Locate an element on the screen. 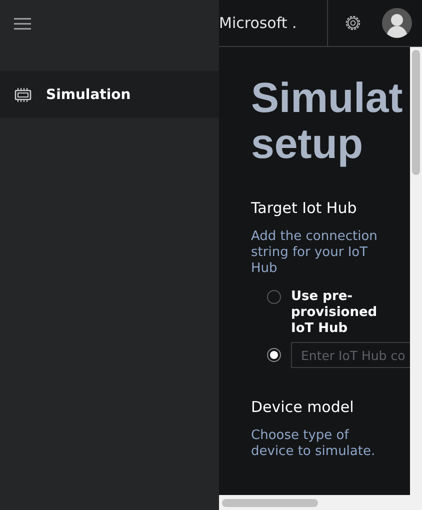 The image size is (422, 510). chip-icon is located at coordinates (23, 95).